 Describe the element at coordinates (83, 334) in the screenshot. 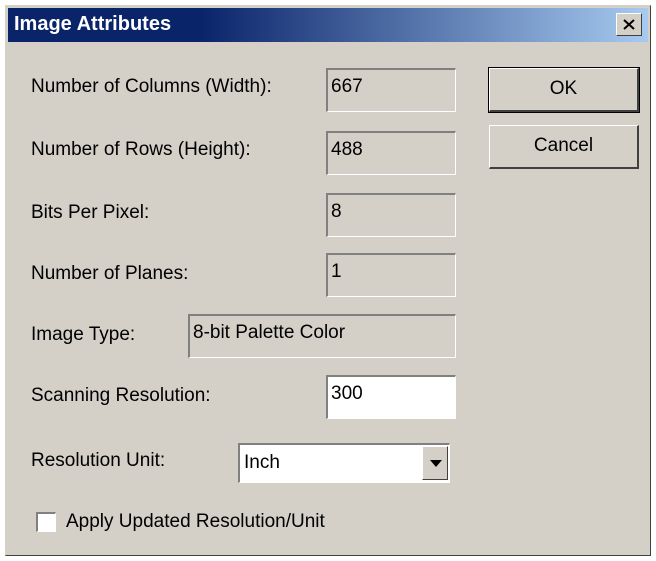

I see `image-type-label: Image Type:` at that location.